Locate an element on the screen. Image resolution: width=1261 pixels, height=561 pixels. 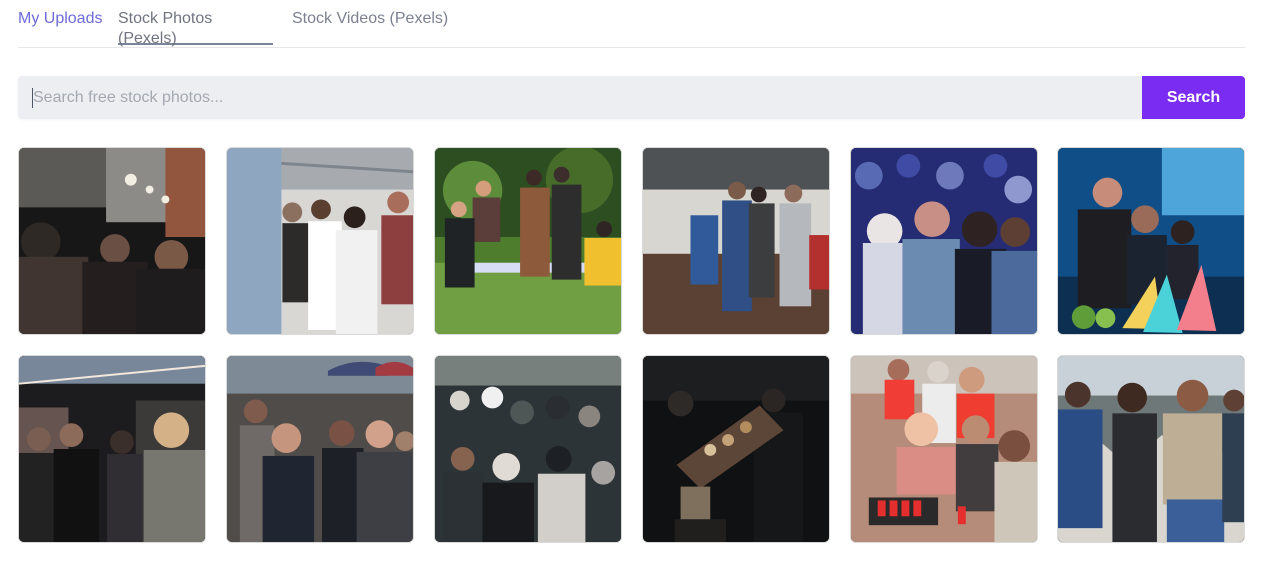
tab-stock-videos: Stock Videos (Pexels) is located at coordinates (370, 26).